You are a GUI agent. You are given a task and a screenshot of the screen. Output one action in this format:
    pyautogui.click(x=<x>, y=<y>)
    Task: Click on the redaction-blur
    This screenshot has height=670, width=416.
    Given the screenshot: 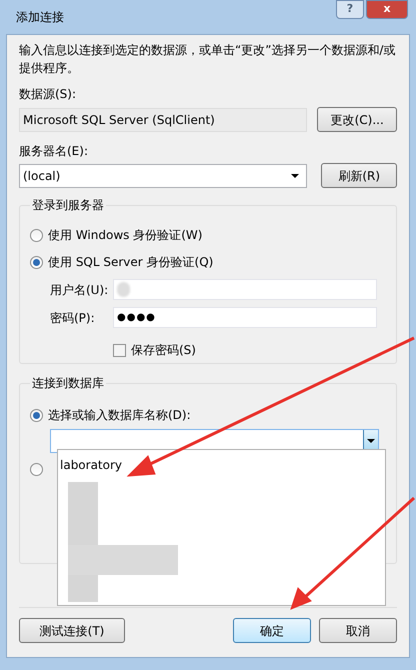 What is the action you would take?
    pyautogui.click(x=123, y=289)
    